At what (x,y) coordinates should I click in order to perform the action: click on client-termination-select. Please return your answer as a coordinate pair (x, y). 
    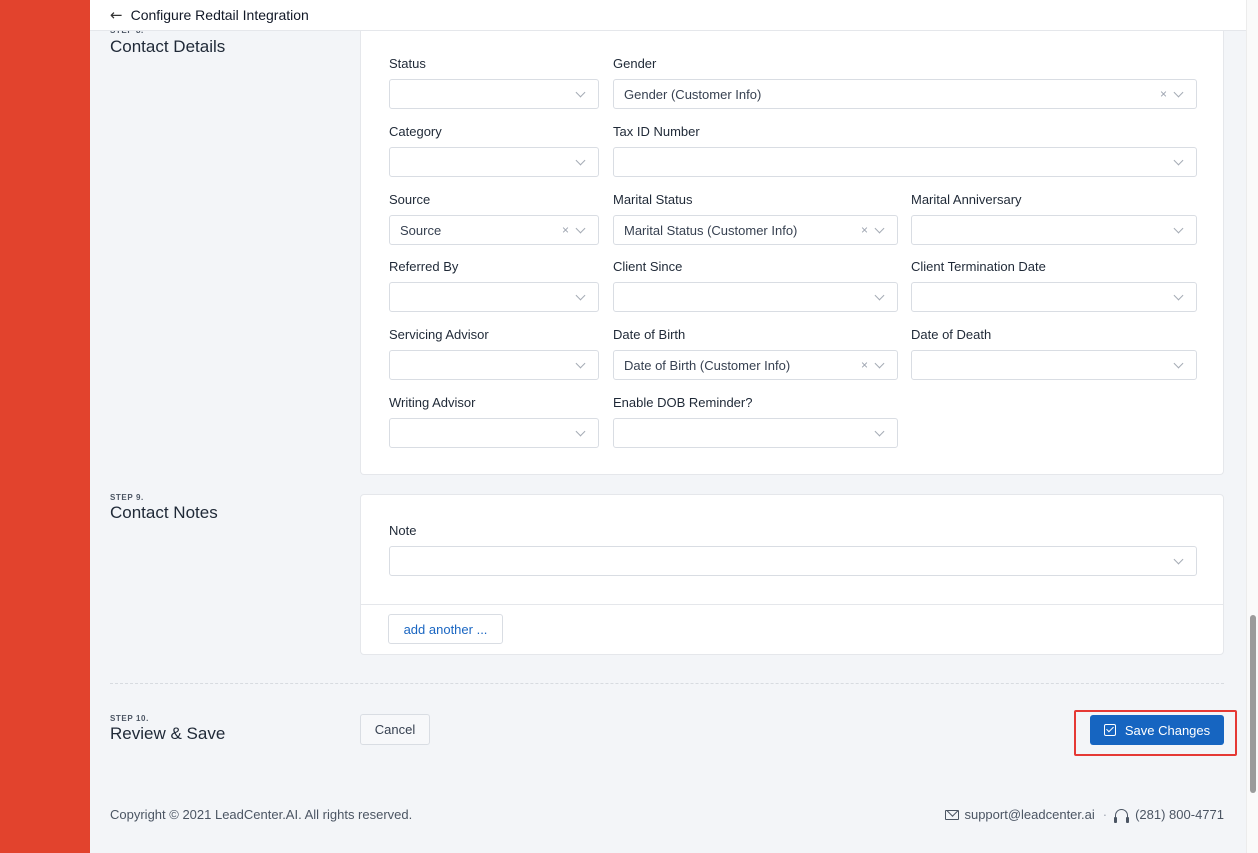
    Looking at the image, I should click on (1054, 297).